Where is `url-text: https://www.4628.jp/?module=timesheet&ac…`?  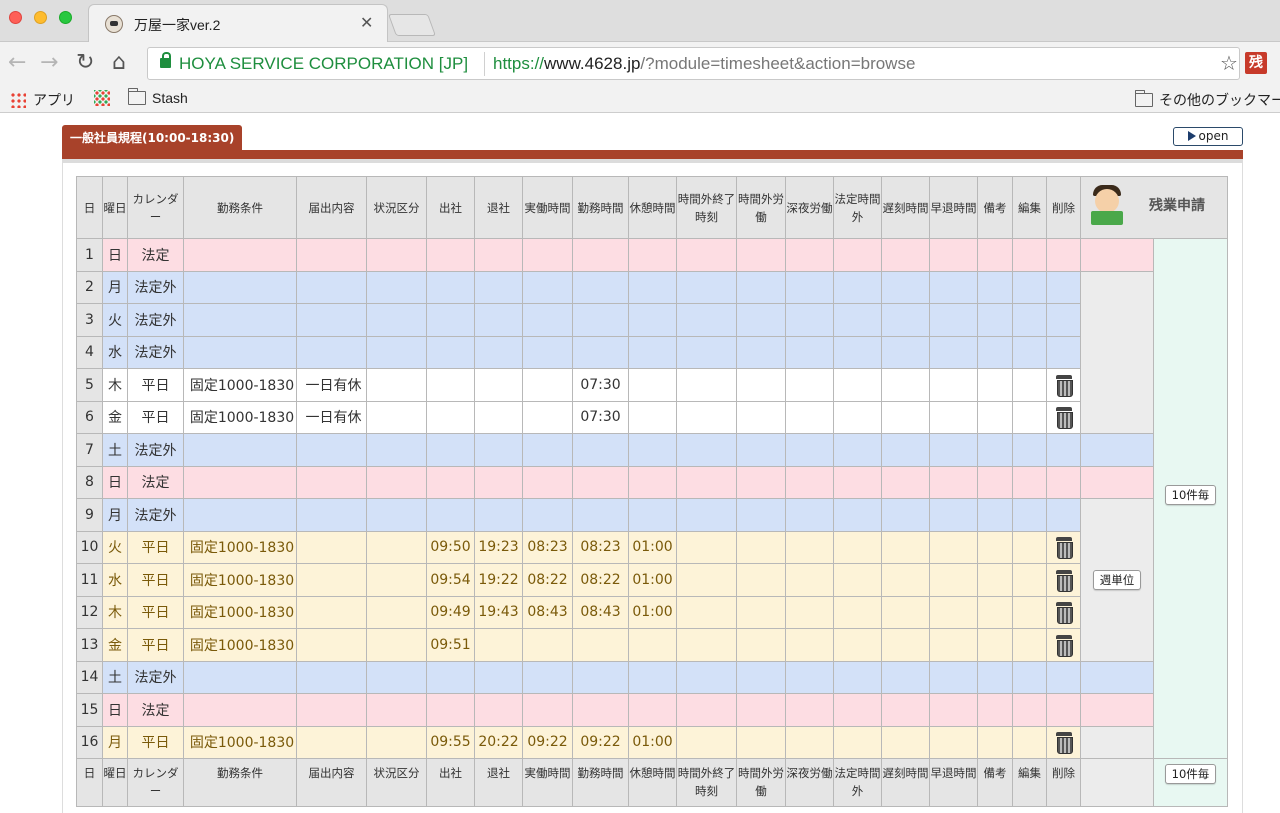 url-text: https://www.4628.jp/?module=timesheet&ac… is located at coordinates (704, 64).